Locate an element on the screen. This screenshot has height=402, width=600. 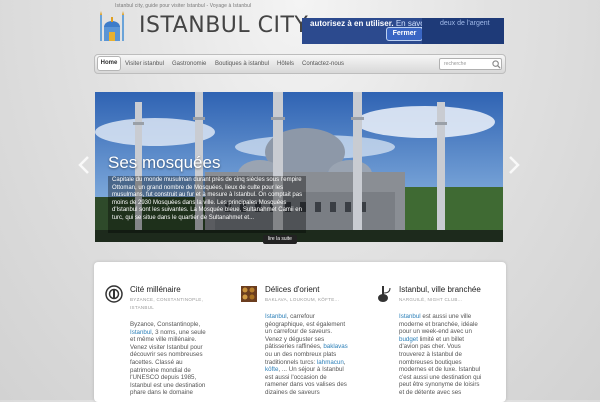
slide-title: Ses mosquées is located at coordinates (164, 162).